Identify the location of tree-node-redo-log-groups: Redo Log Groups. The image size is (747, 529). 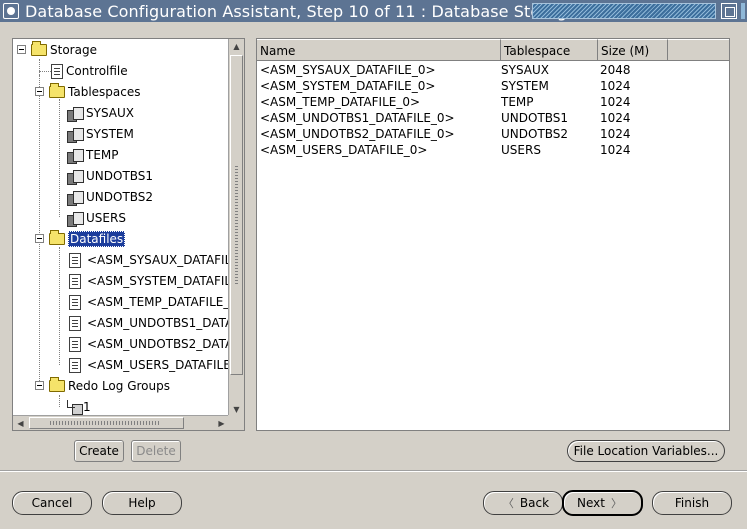
(102, 386).